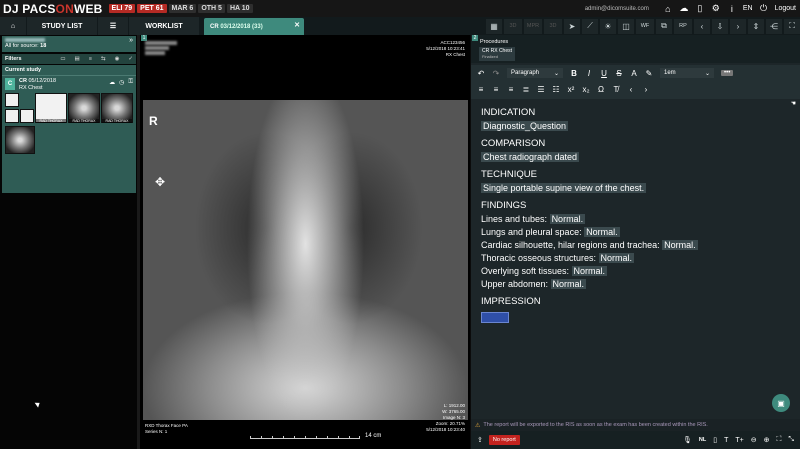  What do you see at coordinates (732, 9) in the screenshot?
I see `info-icon: i` at bounding box center [732, 9].